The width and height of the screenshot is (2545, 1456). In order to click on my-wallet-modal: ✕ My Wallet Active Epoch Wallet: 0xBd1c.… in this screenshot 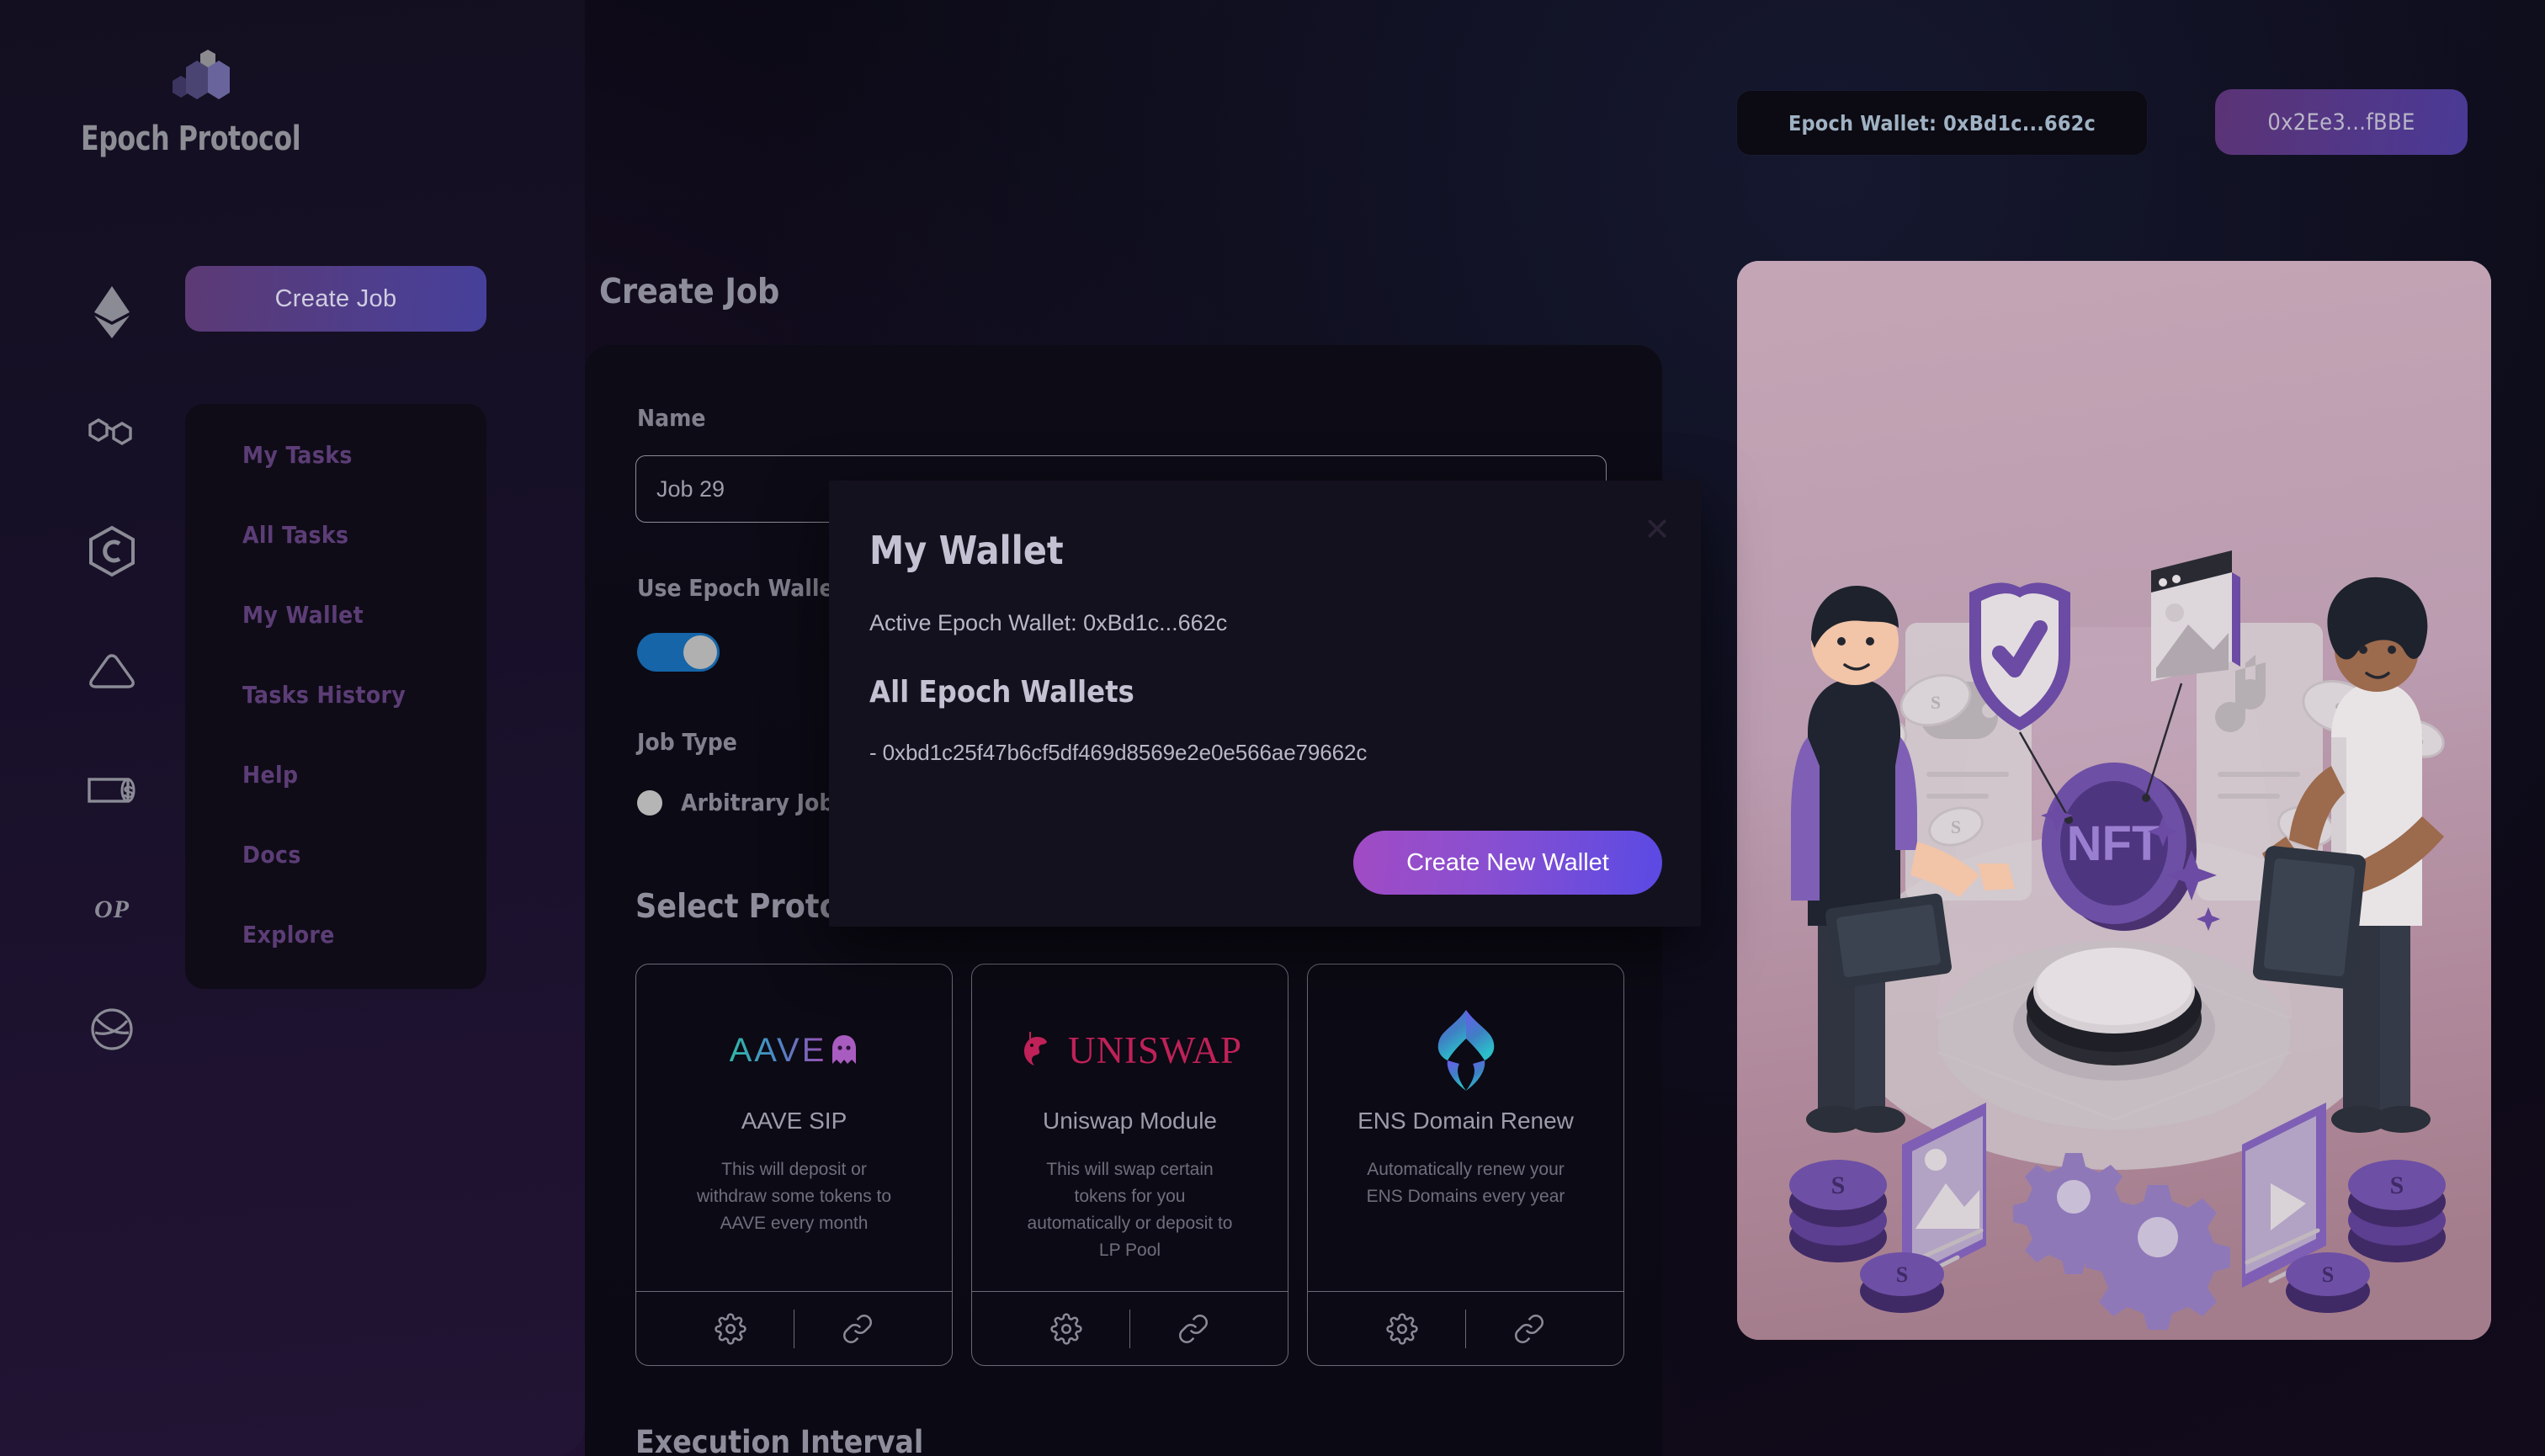, I will do `click(1265, 704)`.